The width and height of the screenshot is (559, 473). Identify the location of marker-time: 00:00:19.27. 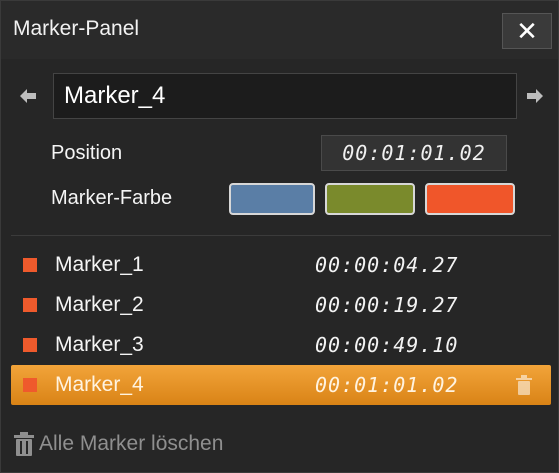
(387, 305).